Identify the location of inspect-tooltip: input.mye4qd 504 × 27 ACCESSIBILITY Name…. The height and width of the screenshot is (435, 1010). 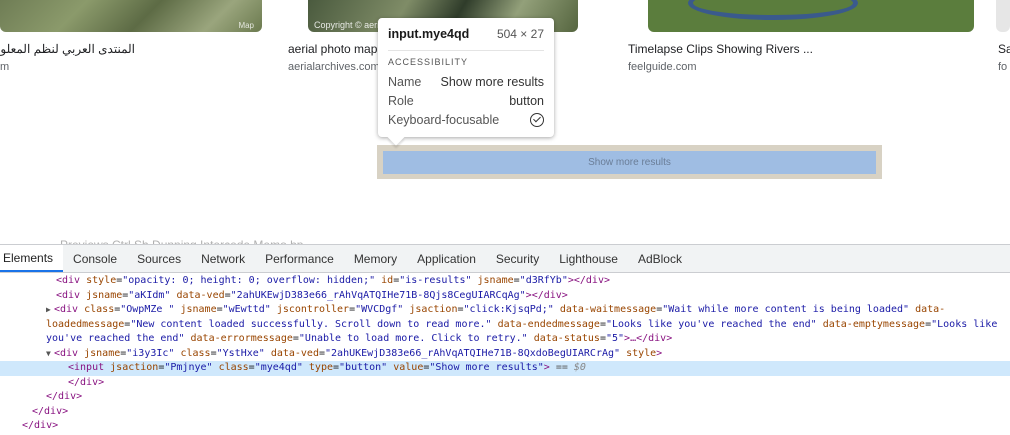
(466, 77).